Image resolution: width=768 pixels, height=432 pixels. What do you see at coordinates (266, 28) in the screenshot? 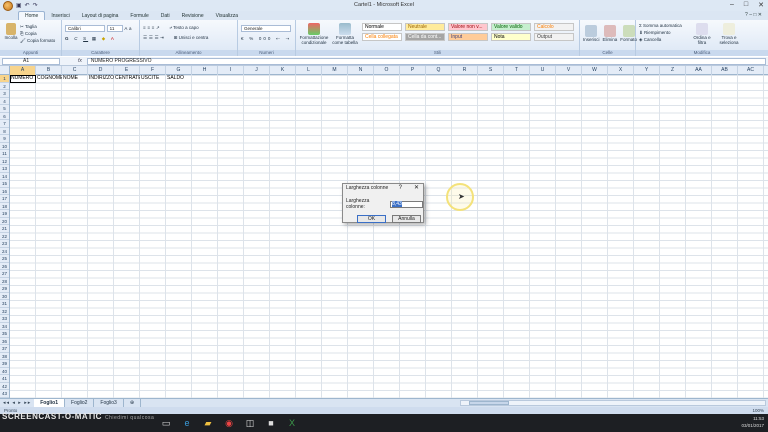
I see `number-format-combo: Generale` at bounding box center [266, 28].